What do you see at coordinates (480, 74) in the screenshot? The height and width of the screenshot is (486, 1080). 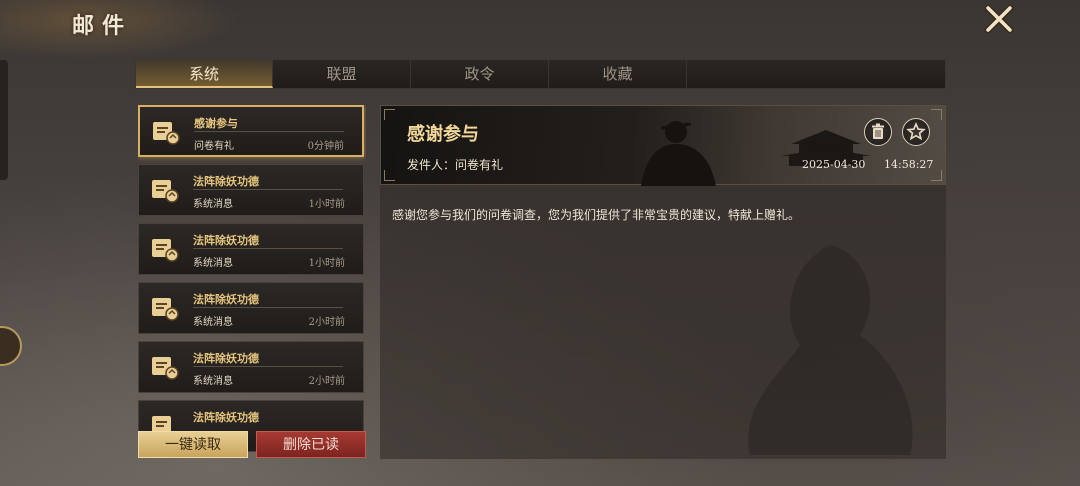 I see `tab-decree: 政令` at bounding box center [480, 74].